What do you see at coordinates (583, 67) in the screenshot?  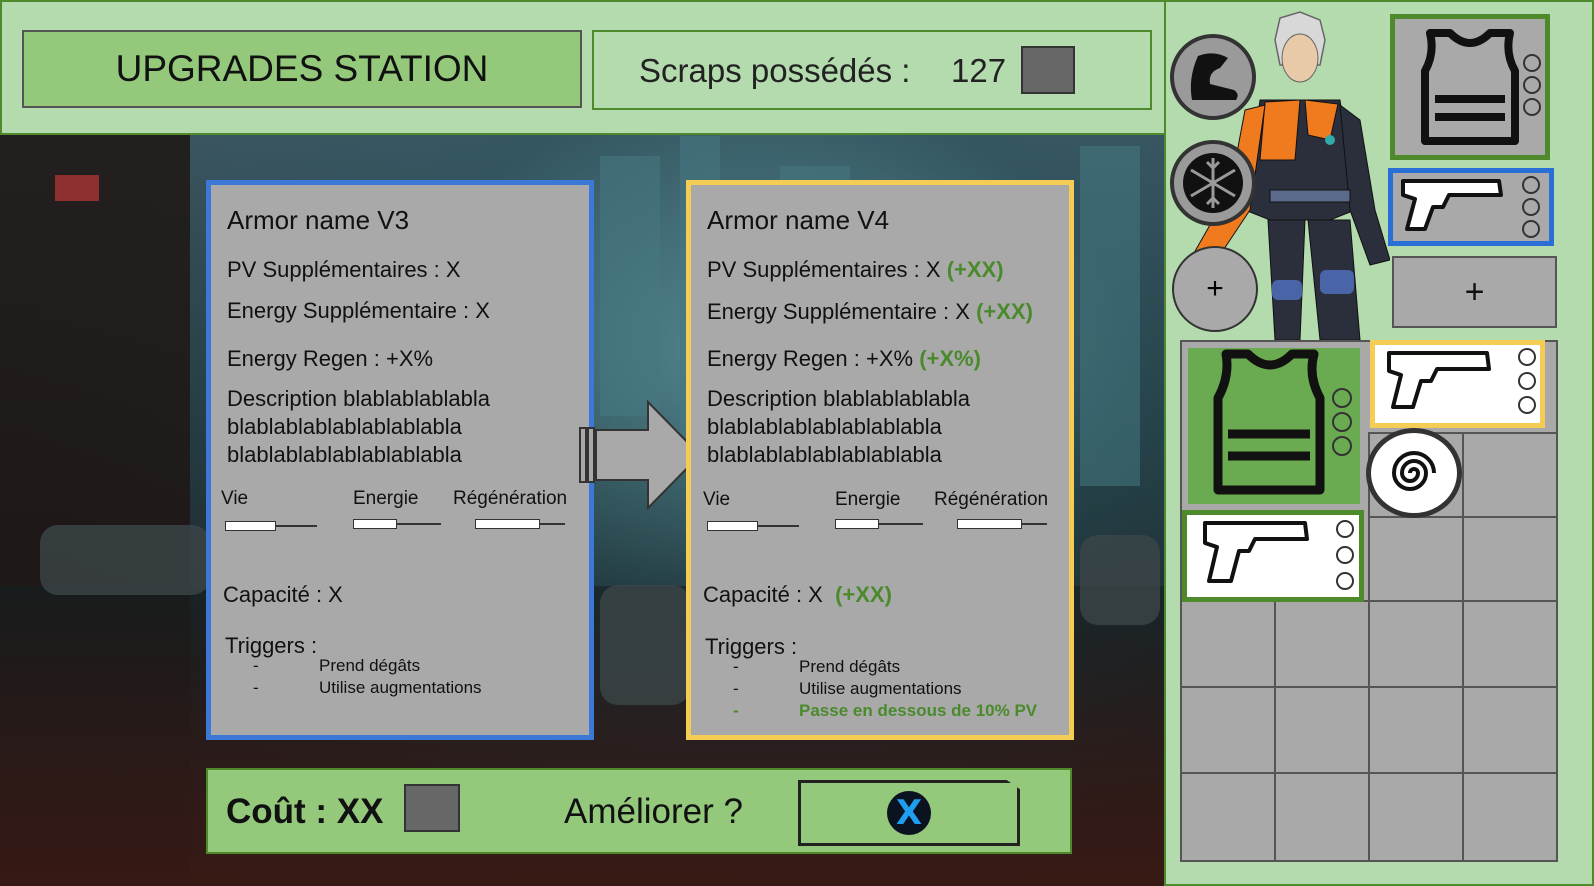 I see `top-bar: UPGRADES STATION Scraps possédés : 127` at bounding box center [583, 67].